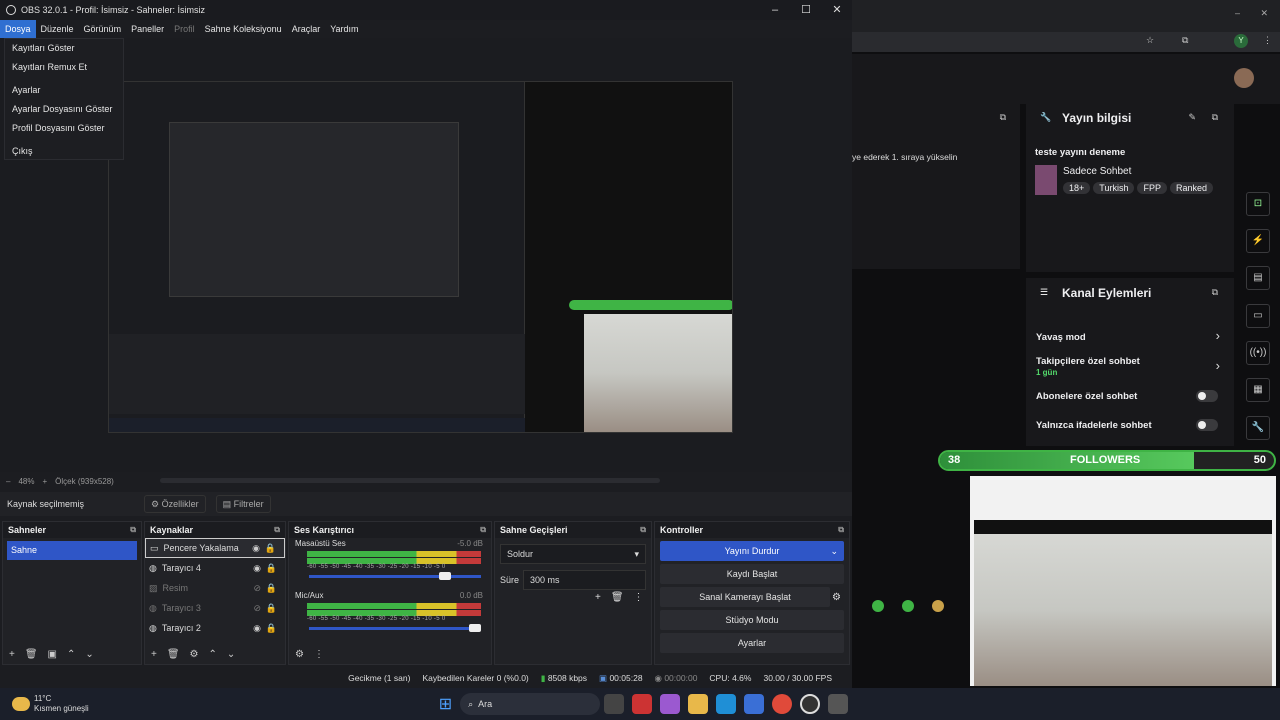  What do you see at coordinates (782, 704) in the screenshot?
I see `chrome-icon` at bounding box center [782, 704].